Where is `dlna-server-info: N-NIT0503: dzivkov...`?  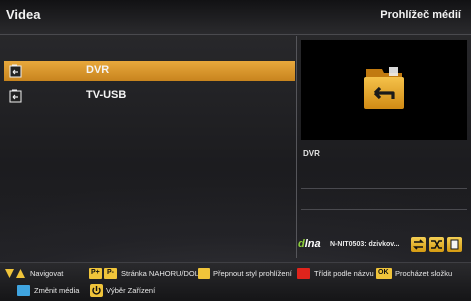
dlna-server-info: N-NIT0503: dzivkov... is located at coordinates (365, 244).